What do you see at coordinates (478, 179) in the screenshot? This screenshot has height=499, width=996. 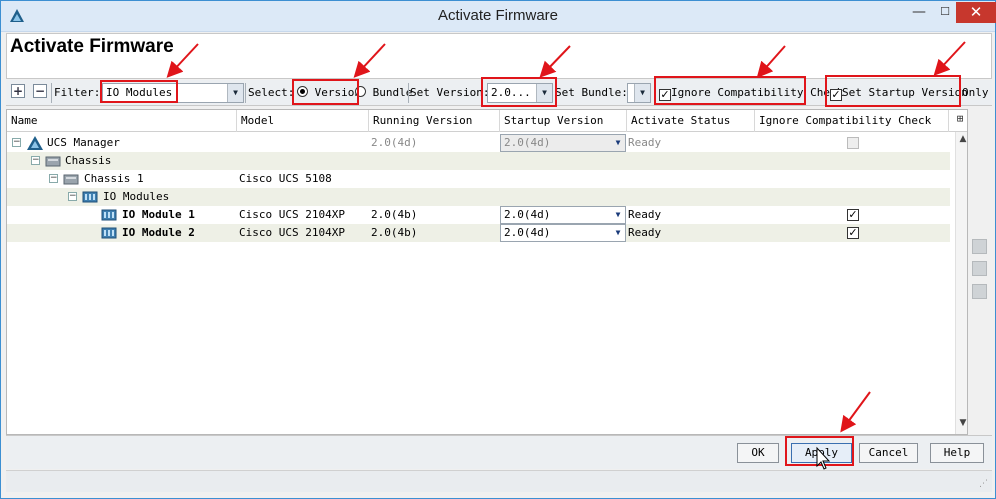 I see `table-row: − Chassis 1 Cisco UCS 5108` at bounding box center [478, 179].